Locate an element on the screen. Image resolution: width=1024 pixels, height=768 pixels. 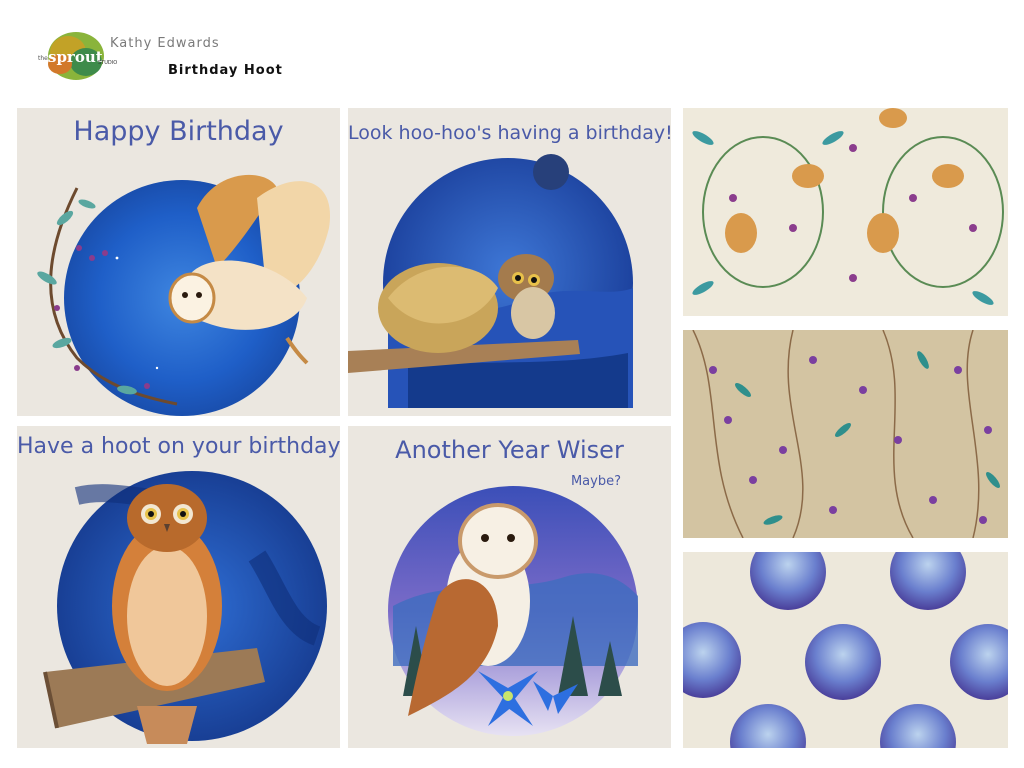
logo-subtext: STUDIO is located at coordinates (107, 63).